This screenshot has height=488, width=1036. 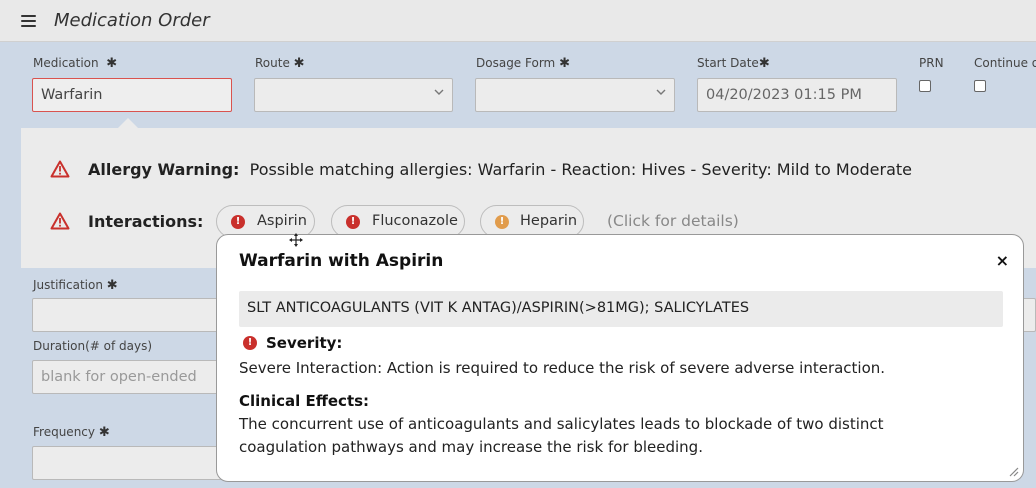 What do you see at coordinates (132, 20) in the screenshot?
I see `page-title: Medication Order` at bounding box center [132, 20].